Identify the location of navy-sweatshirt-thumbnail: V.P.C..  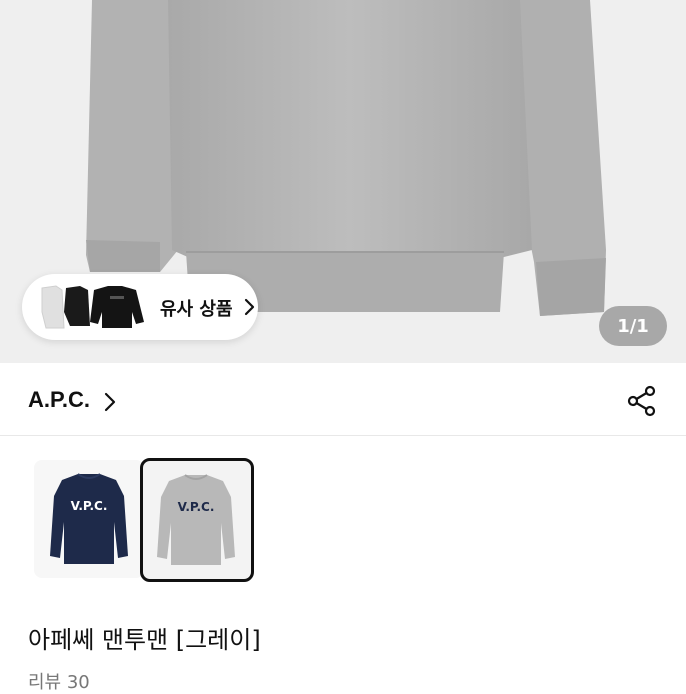
(89, 518).